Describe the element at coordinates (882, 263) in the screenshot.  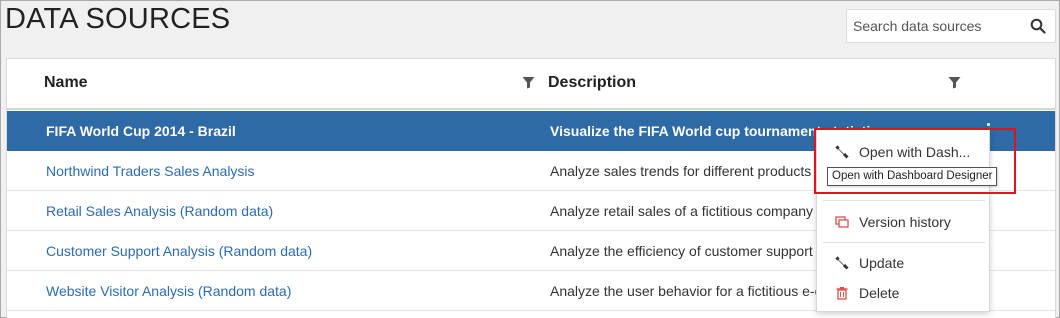
I see `menu-item-label: Update` at that location.